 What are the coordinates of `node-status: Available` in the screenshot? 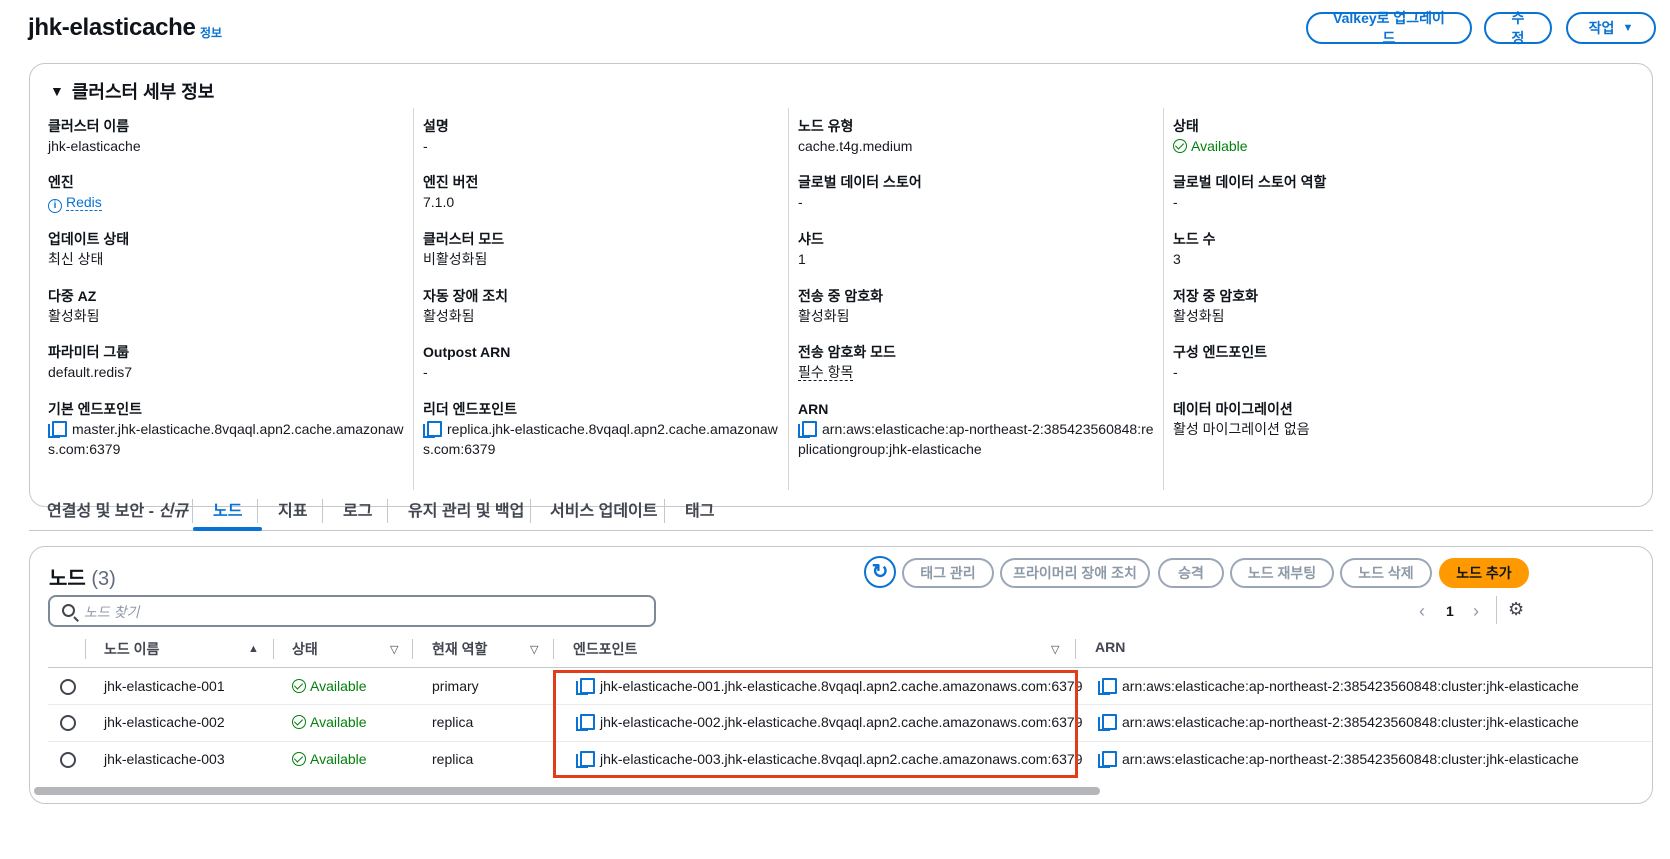 It's located at (329, 722).